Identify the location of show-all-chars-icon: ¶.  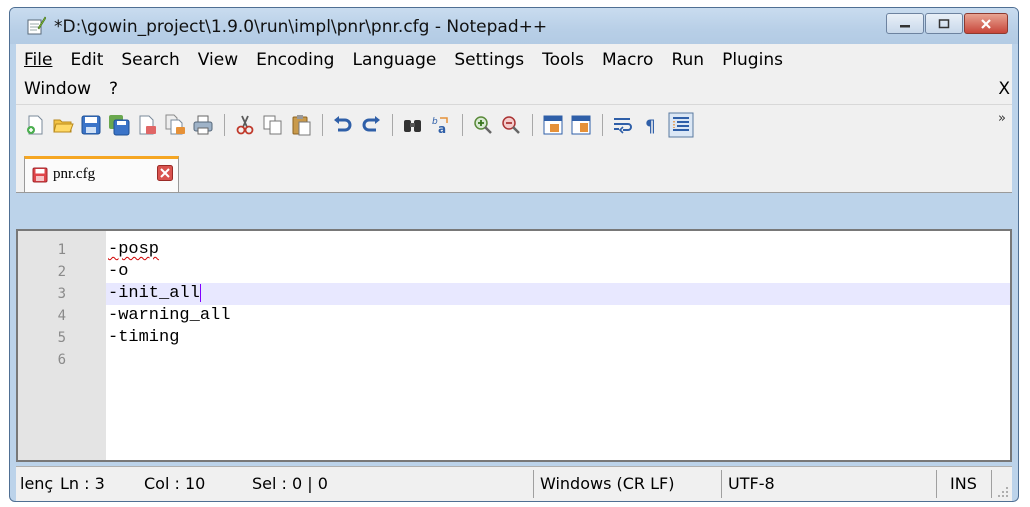
(651, 125).